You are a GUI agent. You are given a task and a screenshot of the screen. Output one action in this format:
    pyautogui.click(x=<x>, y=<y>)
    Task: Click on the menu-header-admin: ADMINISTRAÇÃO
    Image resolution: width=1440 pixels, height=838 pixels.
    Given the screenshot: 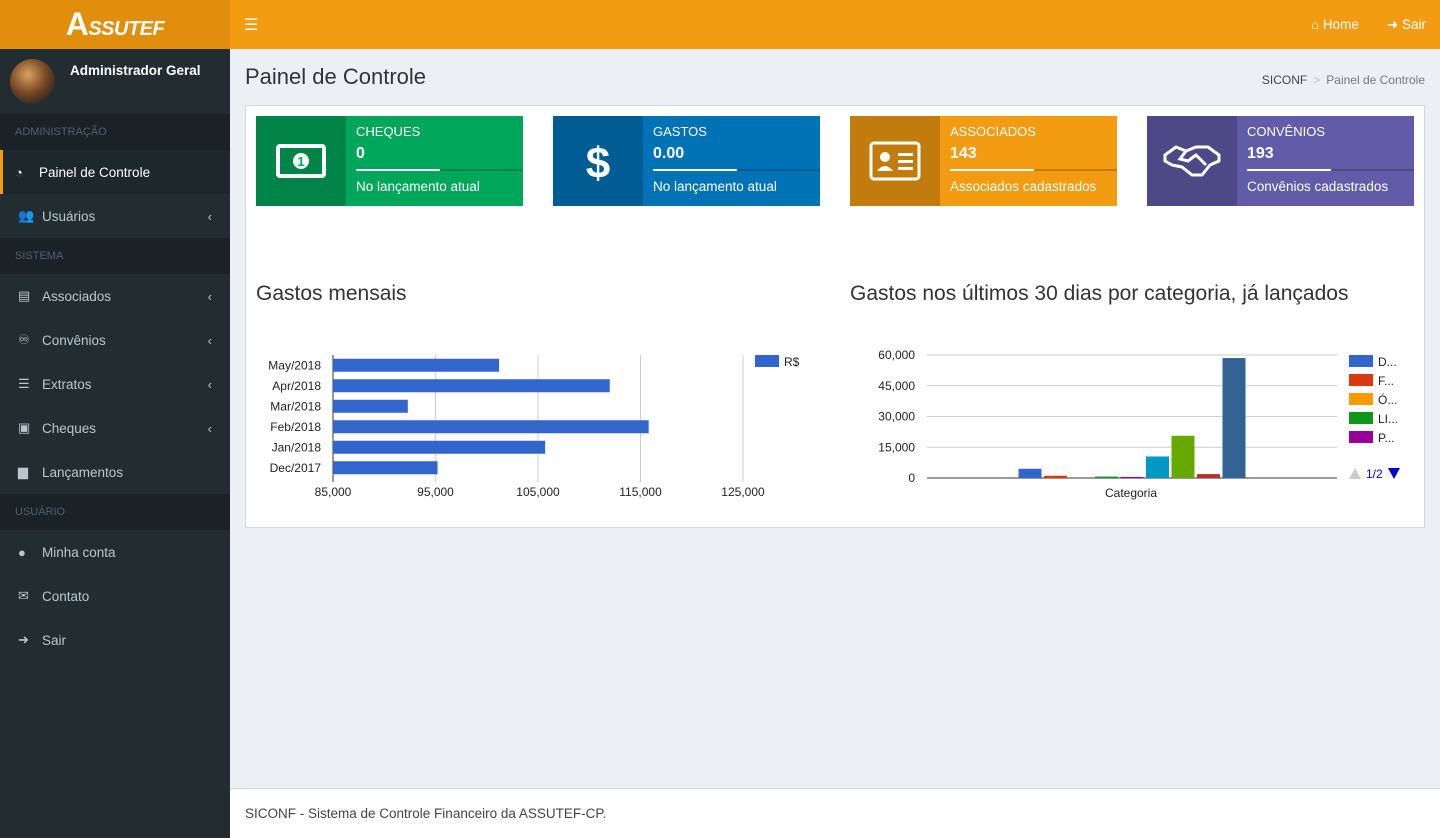 What is the action you would take?
    pyautogui.click(x=115, y=132)
    